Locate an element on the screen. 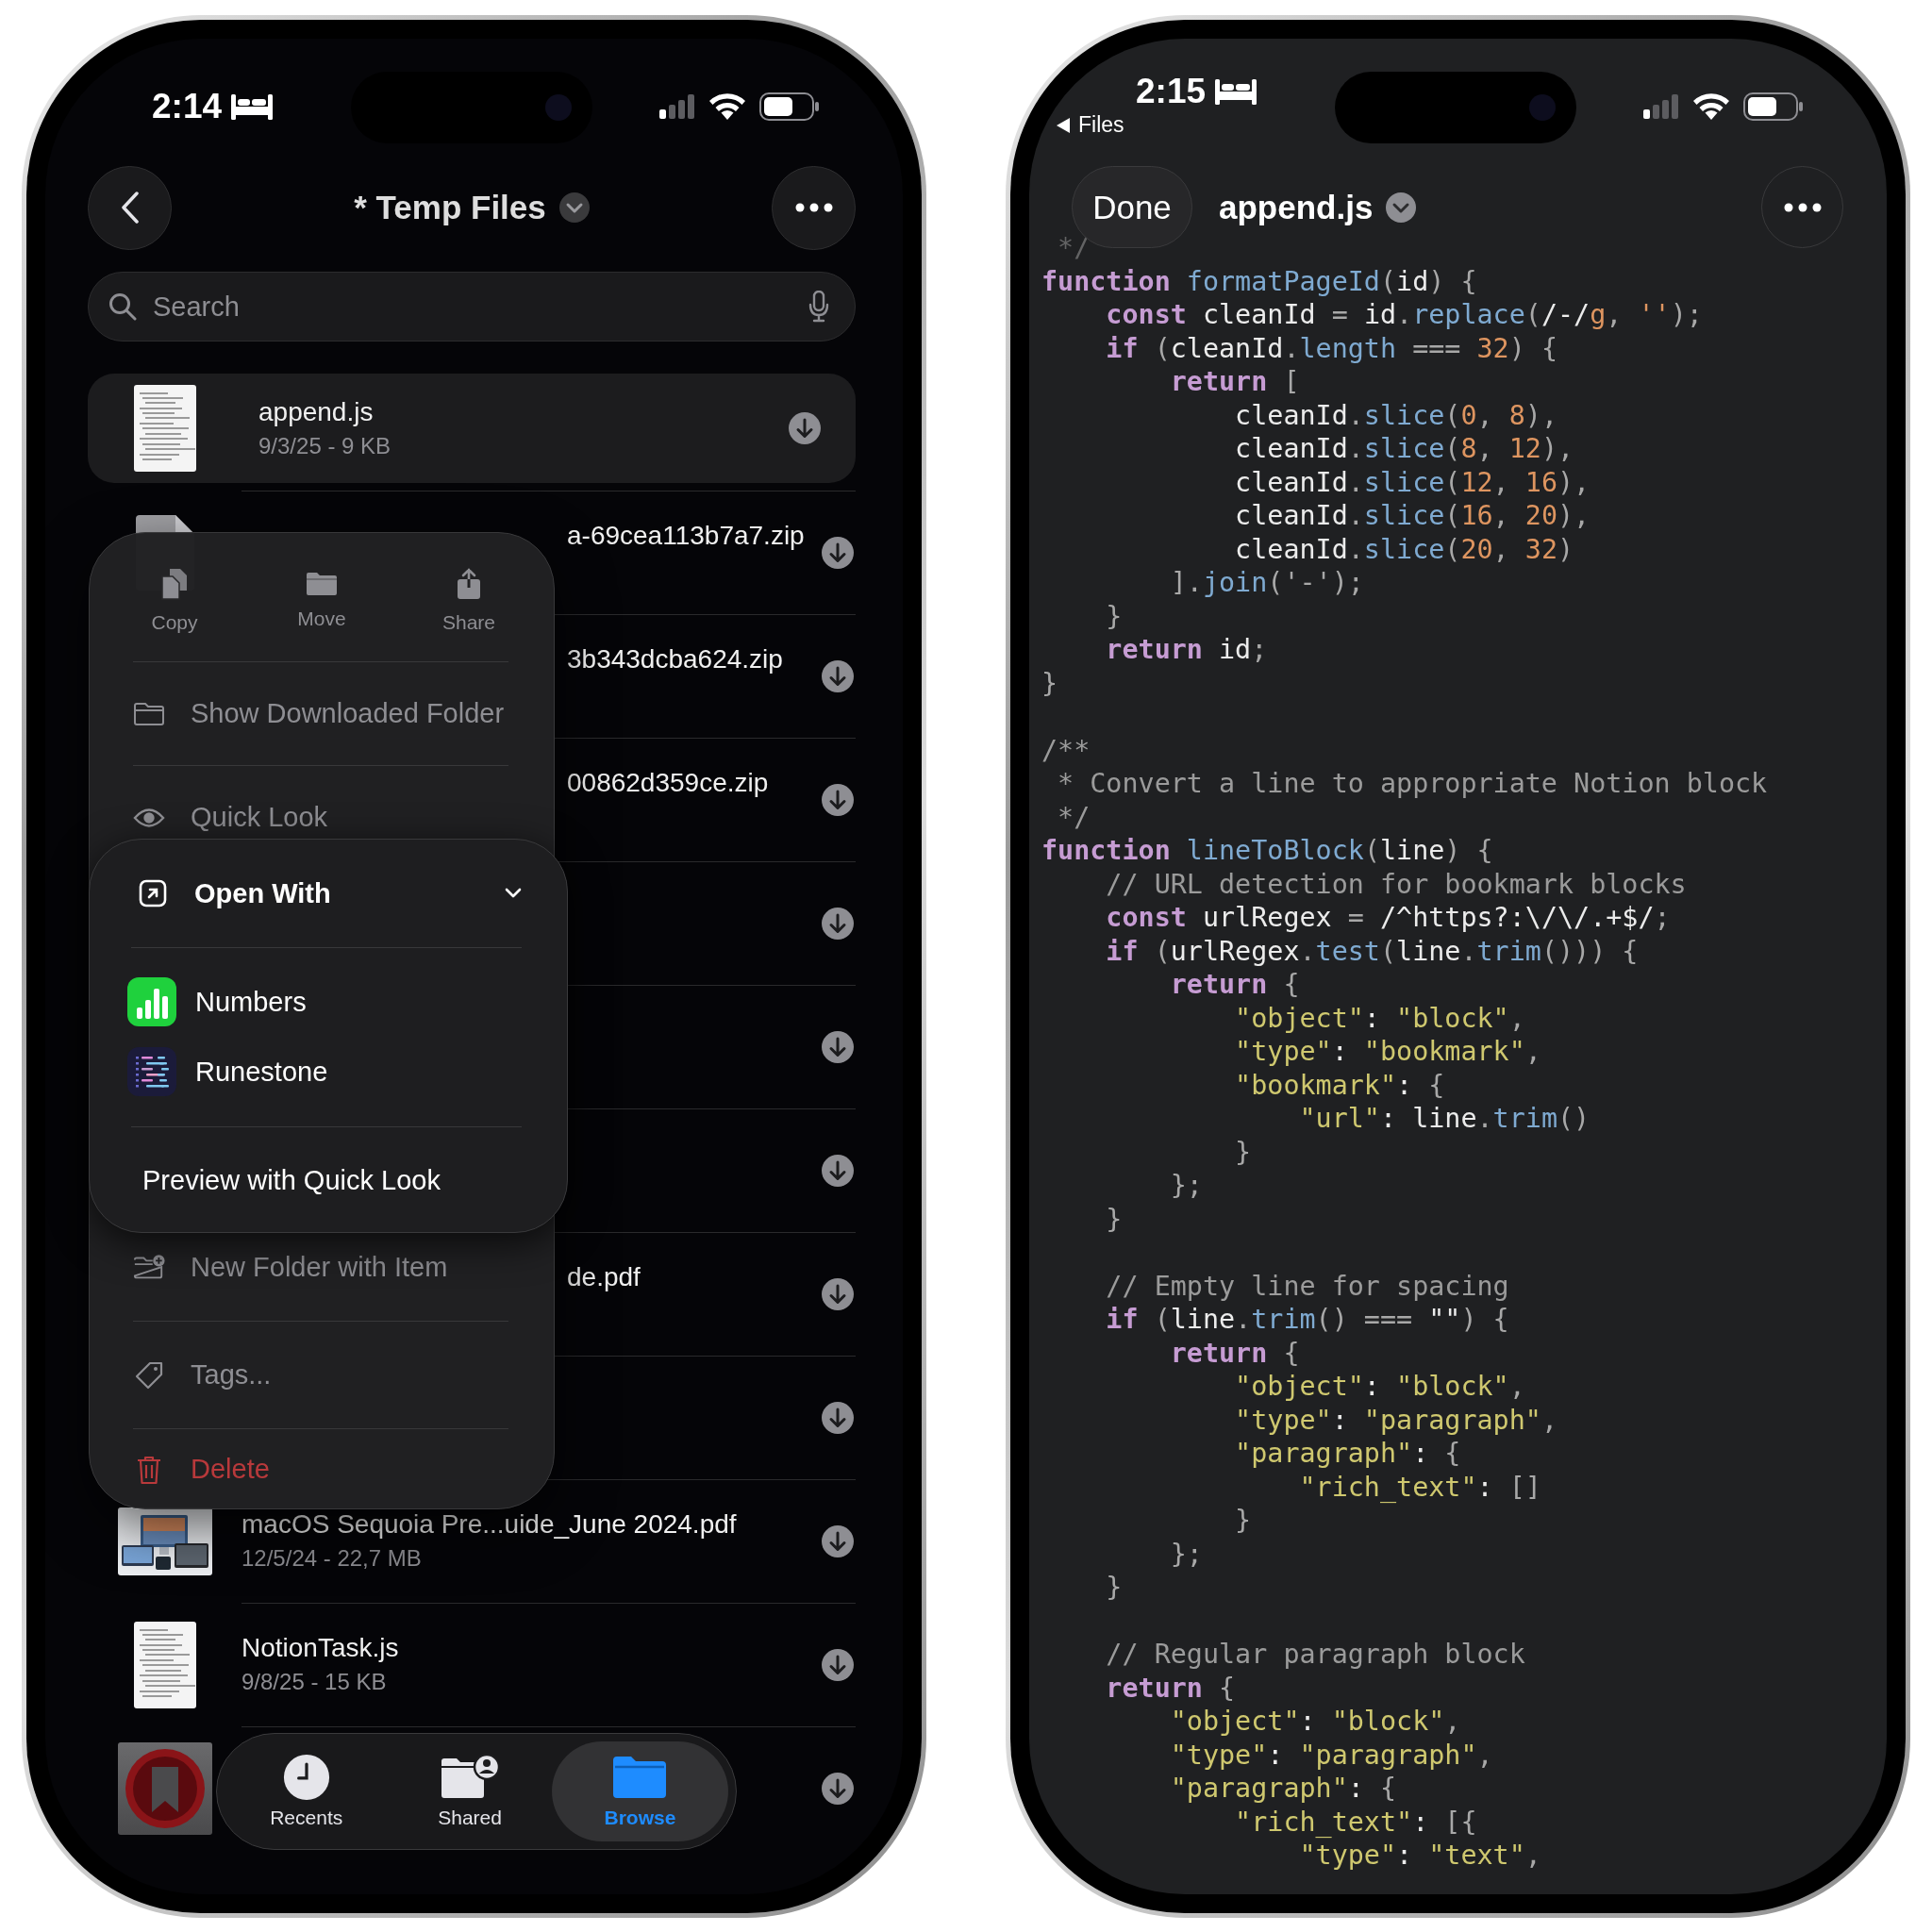  tab: Shared is located at coordinates (470, 1791).